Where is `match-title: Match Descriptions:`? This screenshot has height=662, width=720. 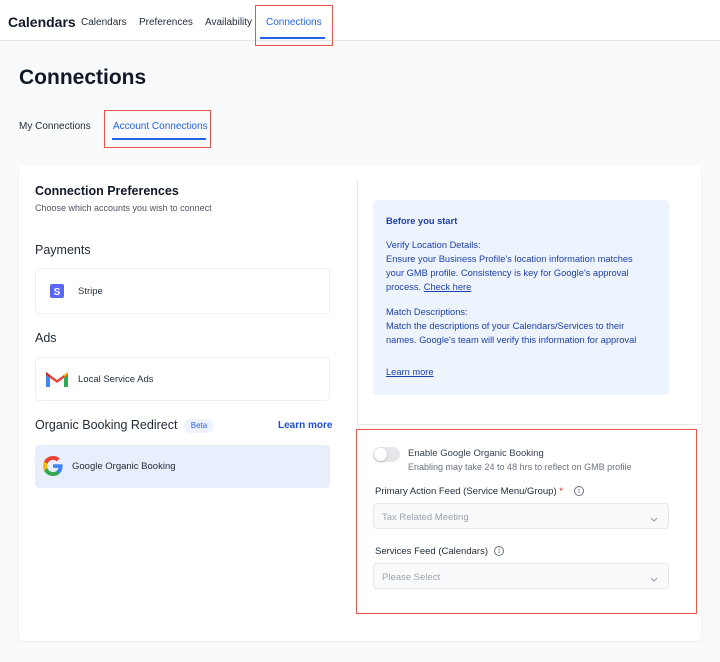
match-title: Match Descriptions: is located at coordinates (427, 312).